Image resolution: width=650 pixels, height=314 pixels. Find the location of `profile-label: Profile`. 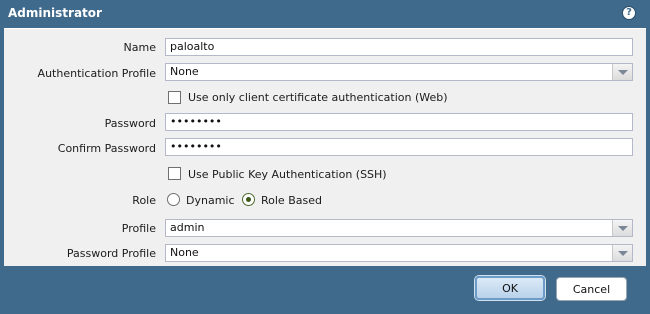

profile-label: Profile is located at coordinates (138, 228).